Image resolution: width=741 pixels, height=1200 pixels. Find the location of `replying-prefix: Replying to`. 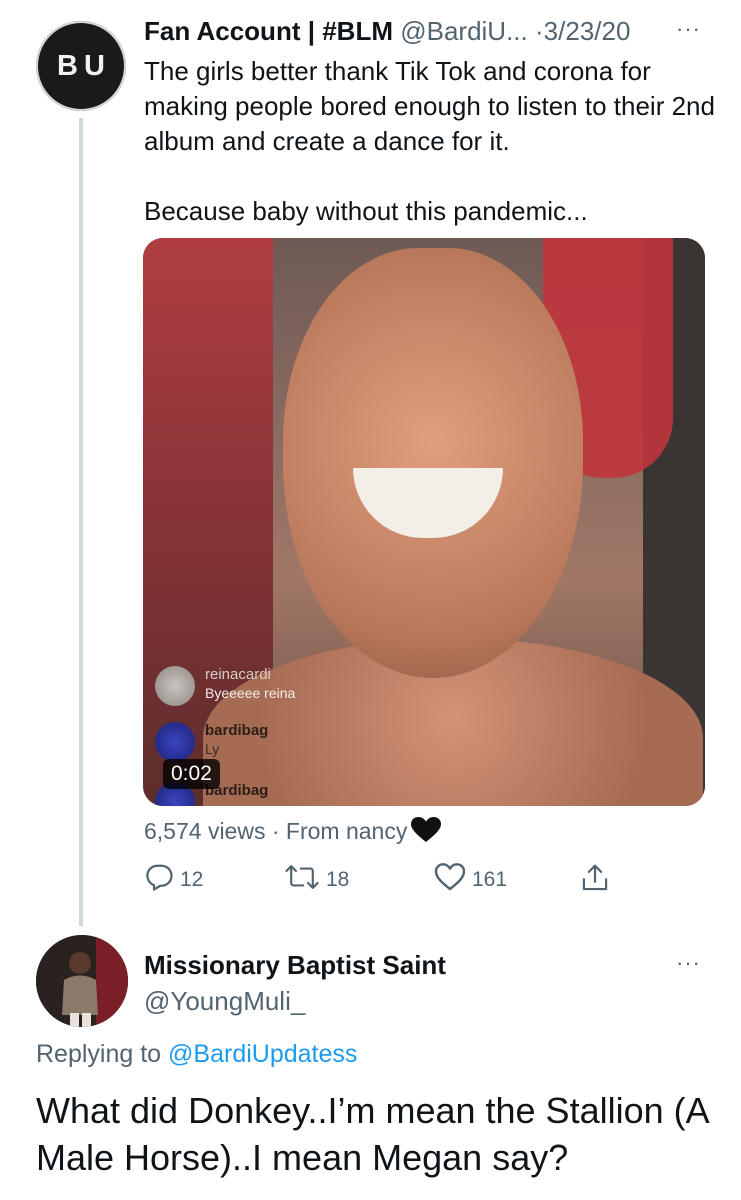

replying-prefix: Replying to is located at coordinates (99, 1054).